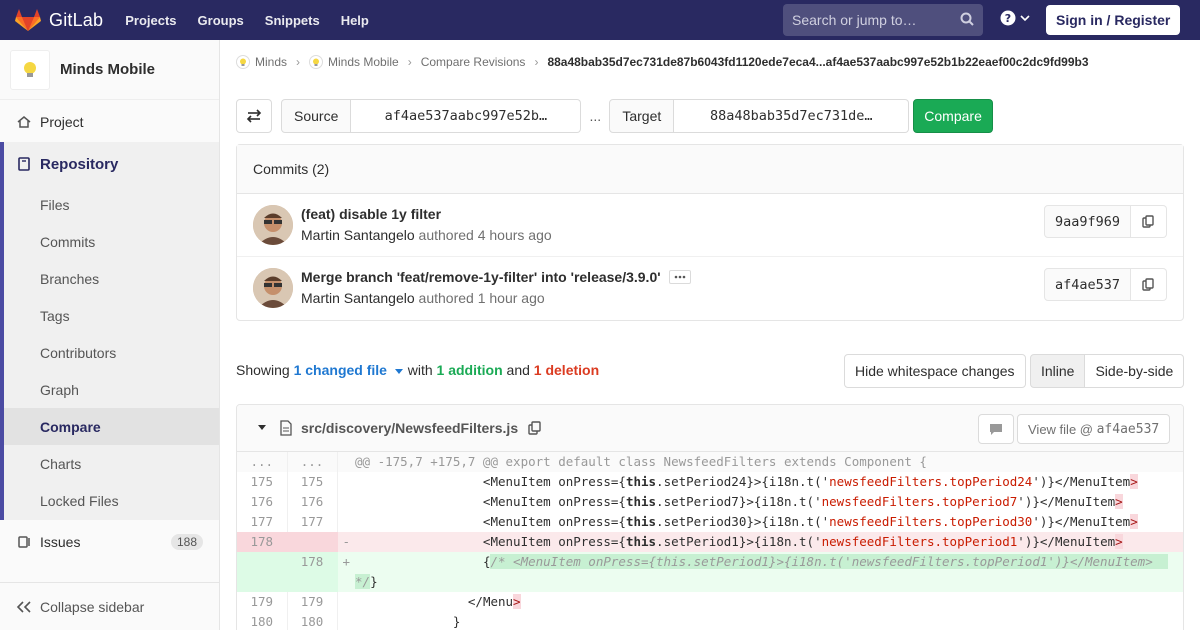  Describe the element at coordinates (109, 501) in the screenshot. I see `sidebar-item-locked-files: Locked Files` at that location.